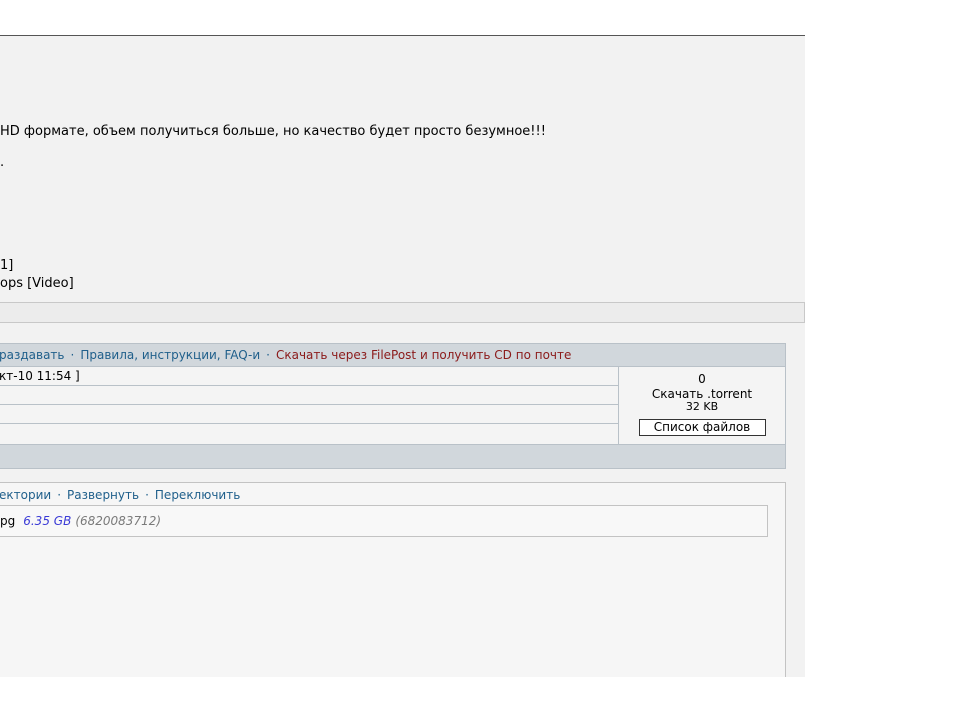 This screenshot has height=720, width=960. What do you see at coordinates (47, 521) in the screenshot?
I see `file-size: 6.35 GB` at bounding box center [47, 521].